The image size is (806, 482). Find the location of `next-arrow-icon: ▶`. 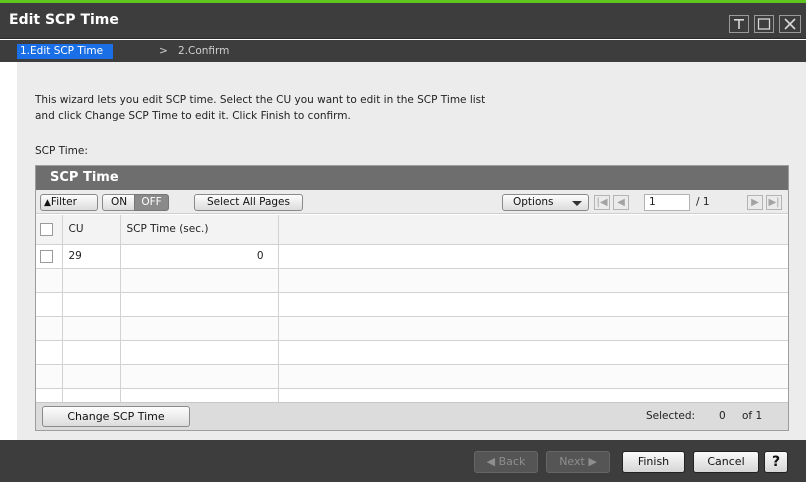

next-arrow-icon: ▶ is located at coordinates (592, 461).